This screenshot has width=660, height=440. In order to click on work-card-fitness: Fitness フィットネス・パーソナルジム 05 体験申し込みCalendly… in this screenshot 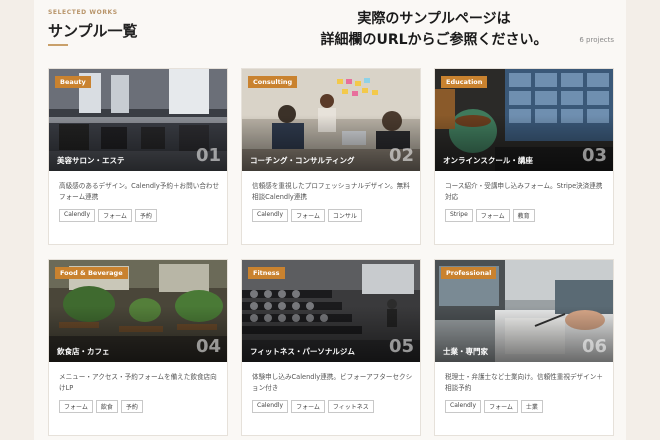, I will do `click(331, 347)`.